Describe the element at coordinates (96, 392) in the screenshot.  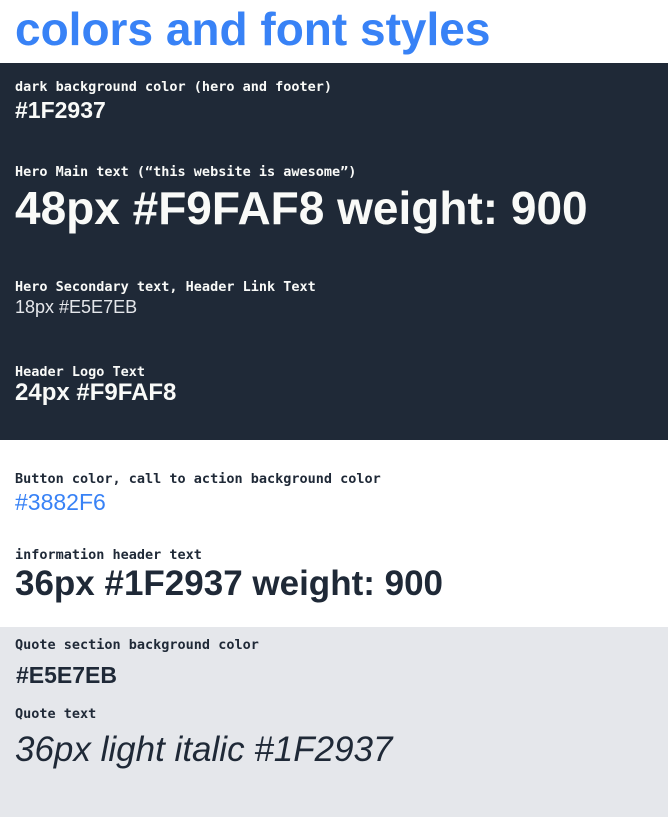
I see `header-logo-value: 24px #F9FAF8` at that location.